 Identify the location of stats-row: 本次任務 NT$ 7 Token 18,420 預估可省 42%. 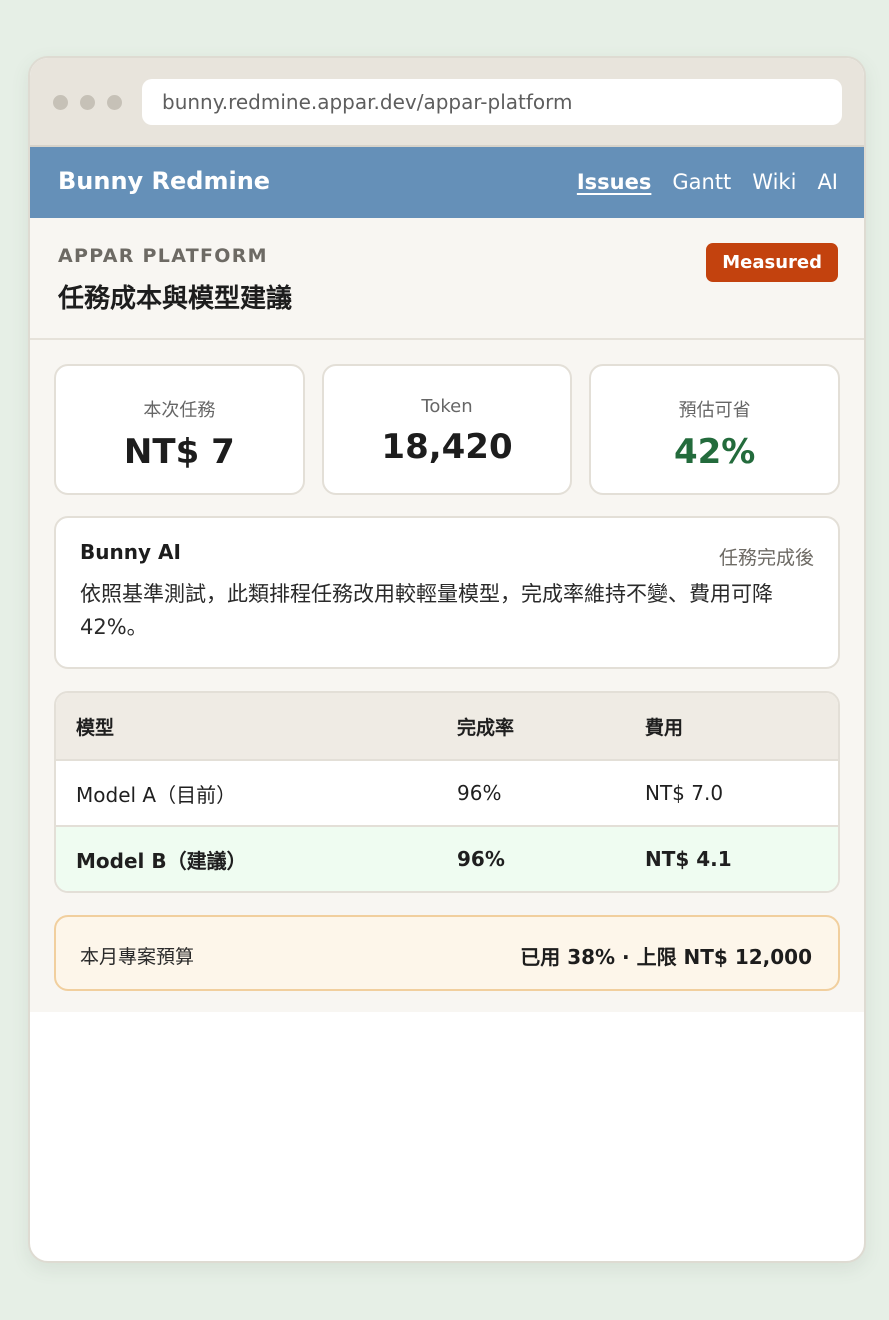
(447, 429).